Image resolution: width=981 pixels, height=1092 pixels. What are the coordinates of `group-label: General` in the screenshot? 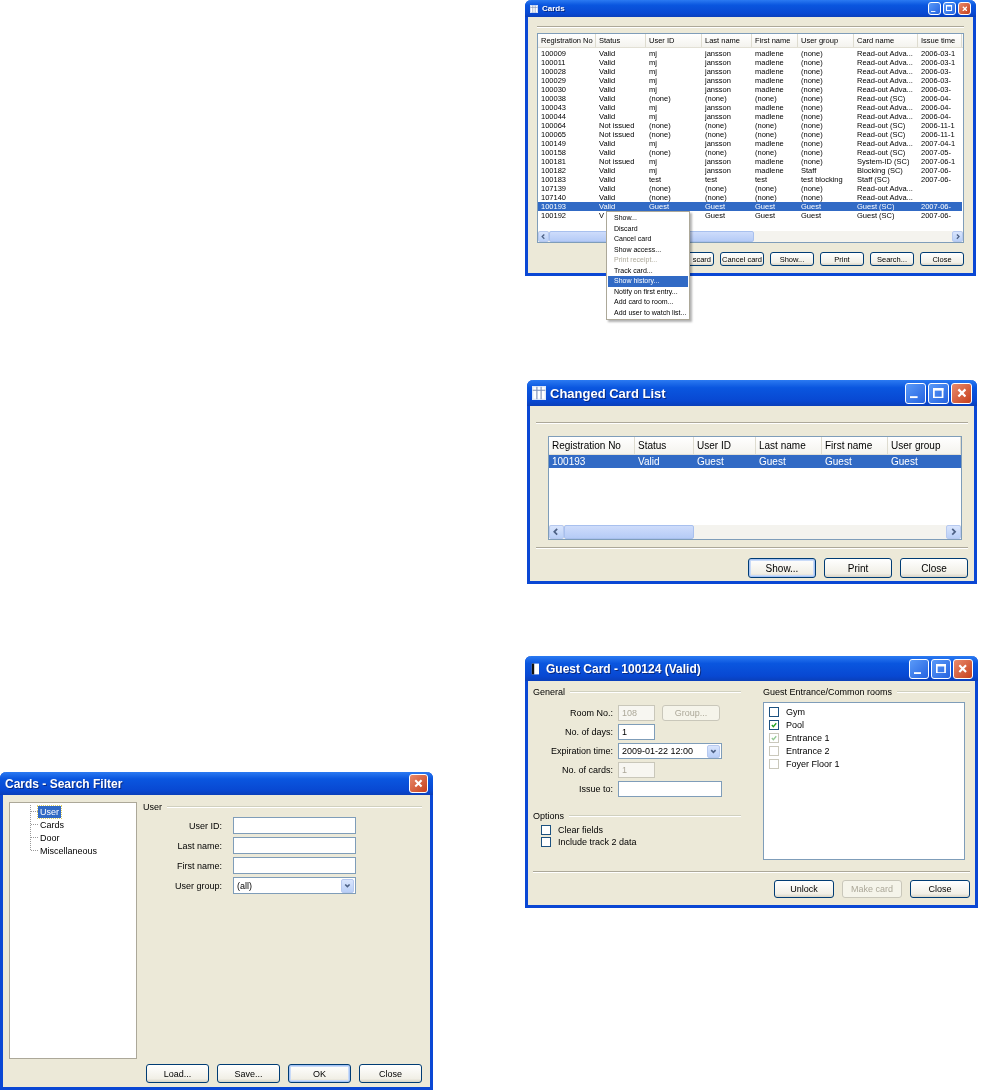 It's located at (549, 692).